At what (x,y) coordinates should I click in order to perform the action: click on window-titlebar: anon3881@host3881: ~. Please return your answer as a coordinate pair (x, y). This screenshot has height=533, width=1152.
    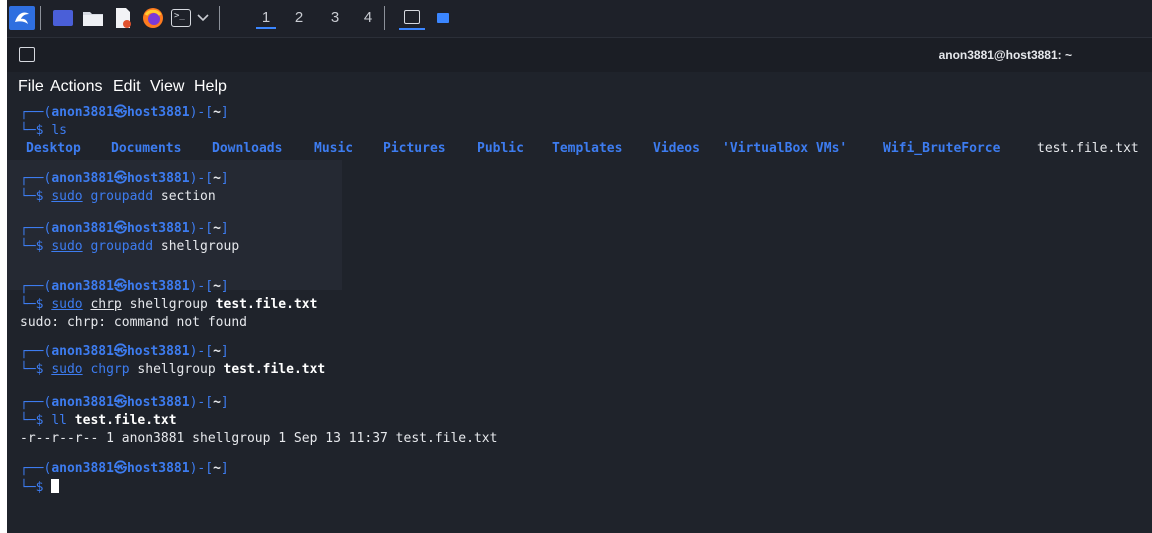
    Looking at the image, I should click on (579, 55).